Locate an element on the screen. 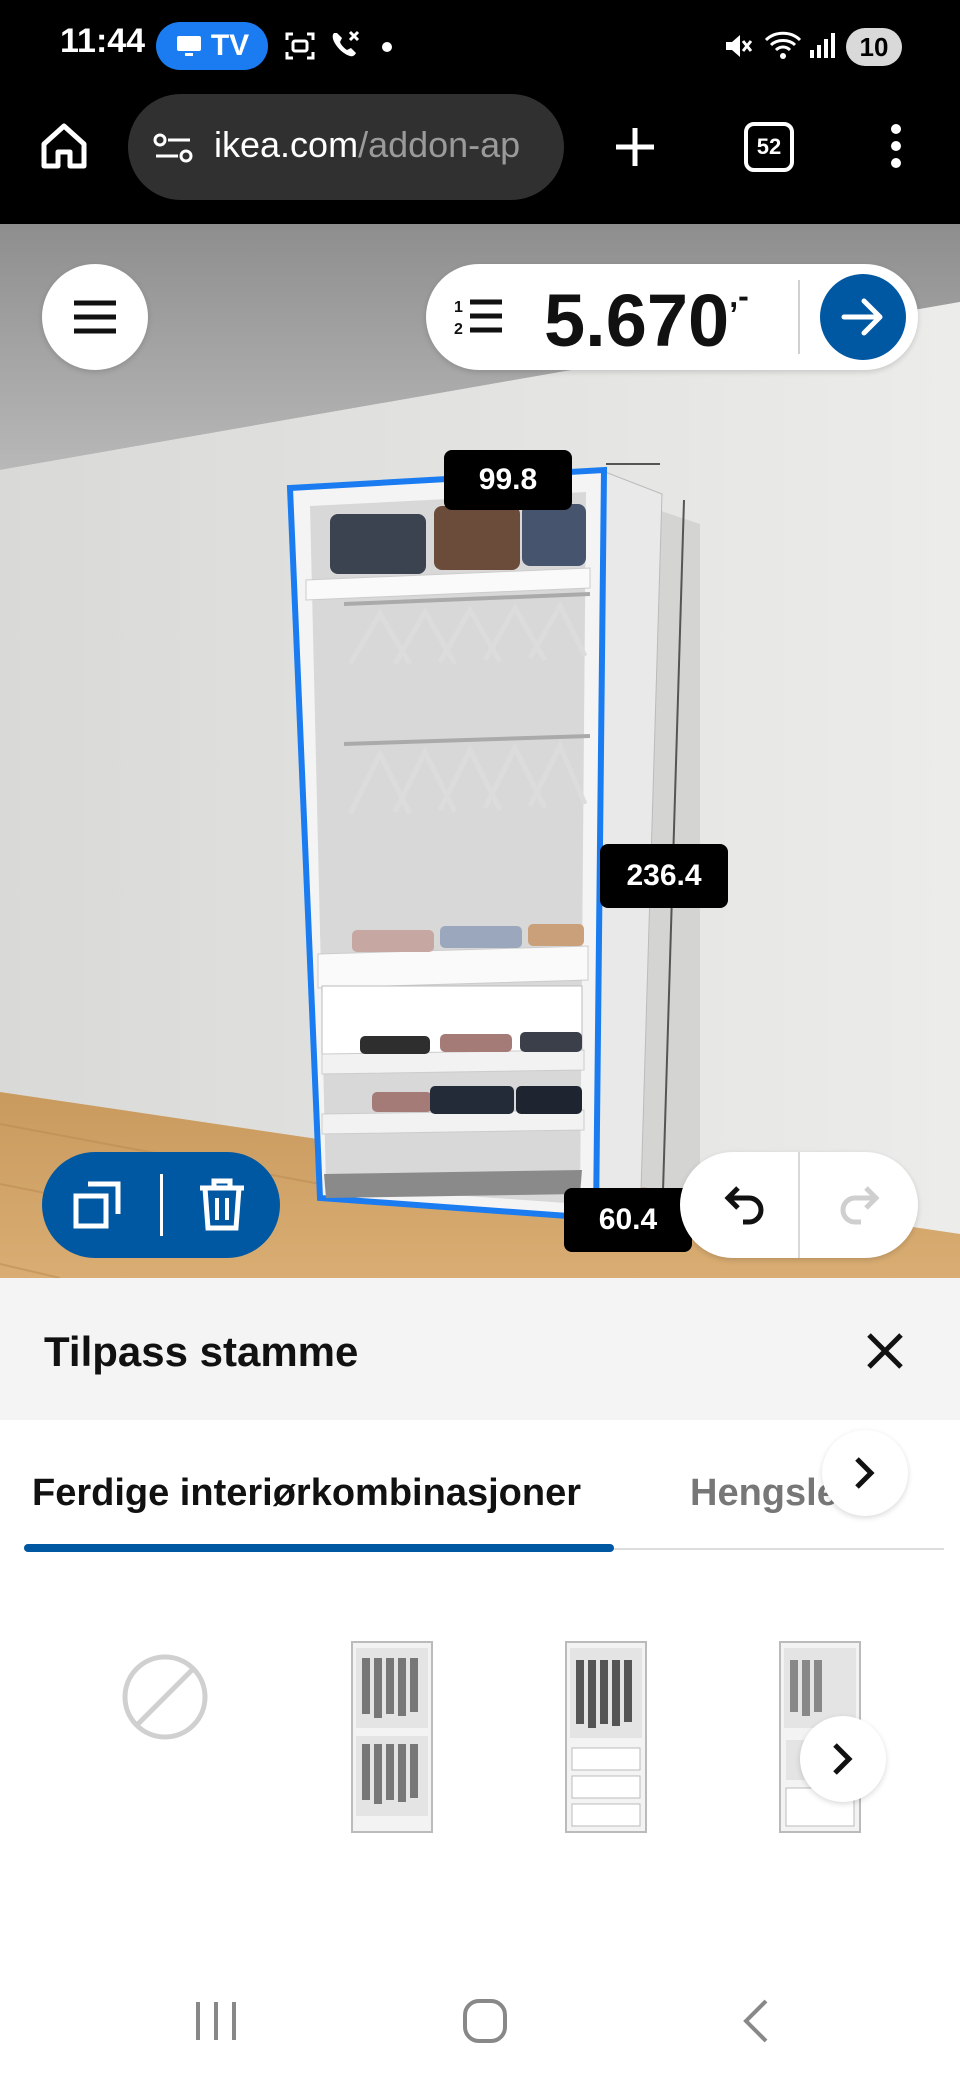 The image size is (960, 2080). width-dimension-label: 99.8 is located at coordinates (508, 480).